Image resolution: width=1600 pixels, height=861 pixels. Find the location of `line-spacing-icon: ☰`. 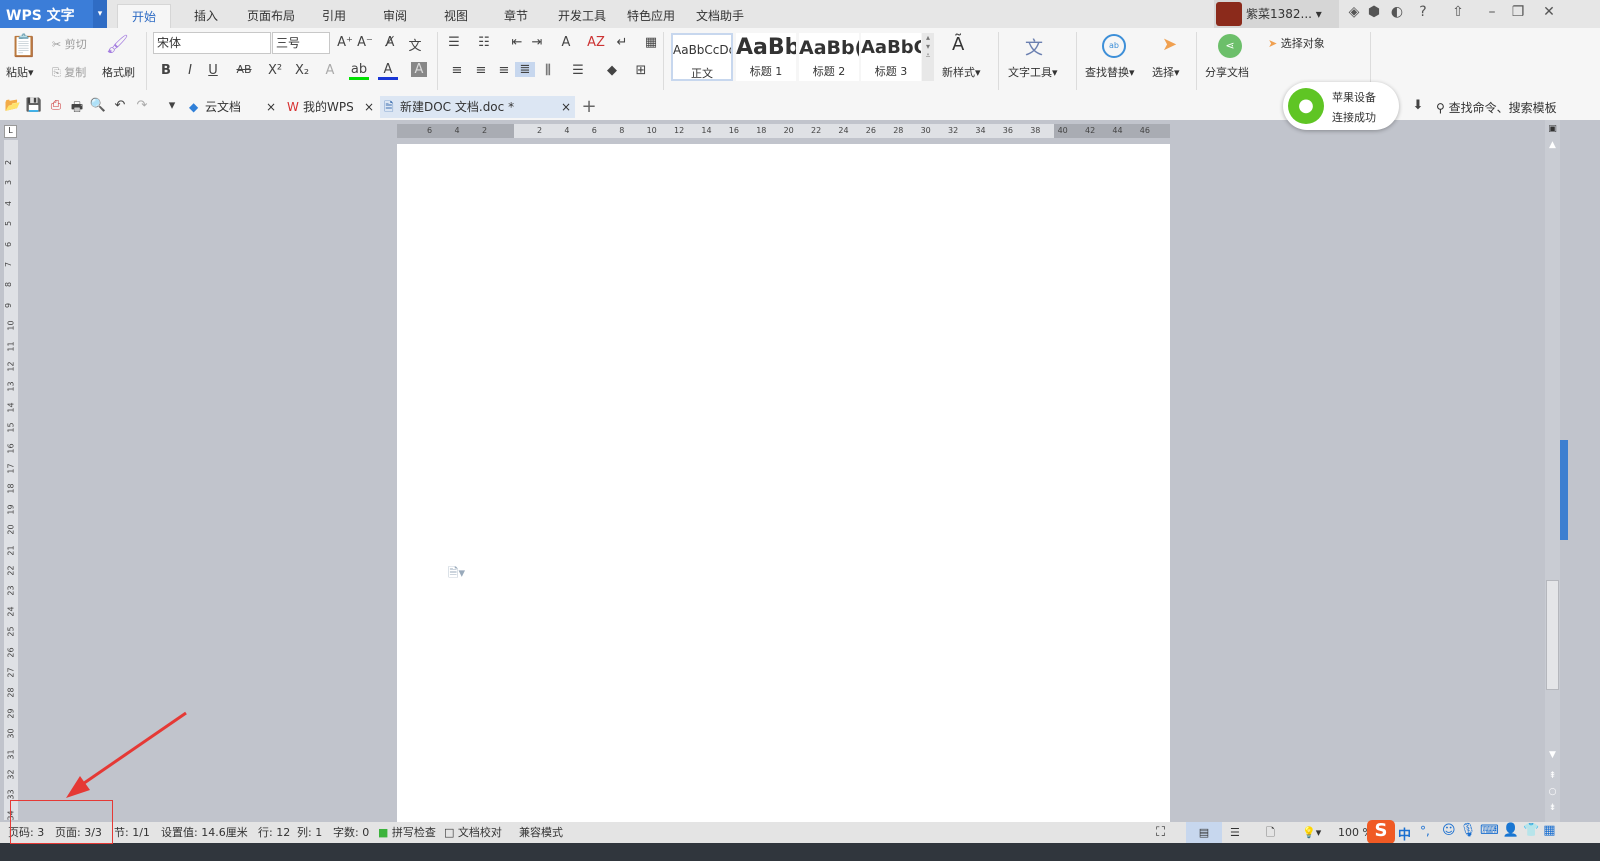

line-spacing-icon: ☰ is located at coordinates (578, 70).